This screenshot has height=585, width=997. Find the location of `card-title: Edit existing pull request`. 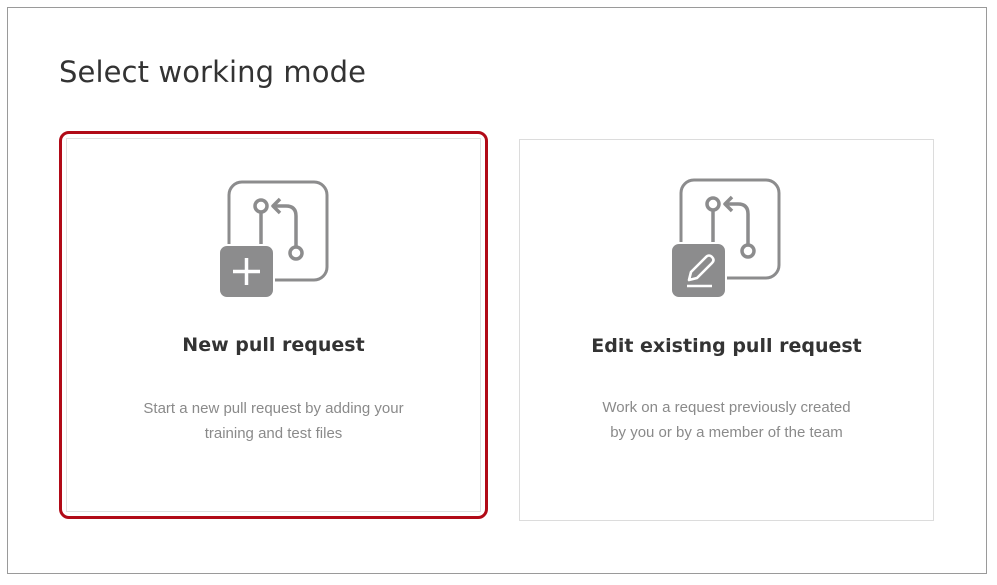

card-title: Edit existing pull request is located at coordinates (726, 346).